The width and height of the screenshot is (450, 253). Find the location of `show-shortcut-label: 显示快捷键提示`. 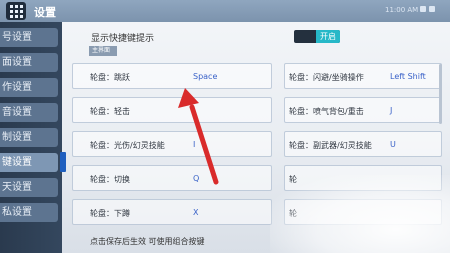

show-shortcut-label: 显示快捷键提示 is located at coordinates (123, 39).